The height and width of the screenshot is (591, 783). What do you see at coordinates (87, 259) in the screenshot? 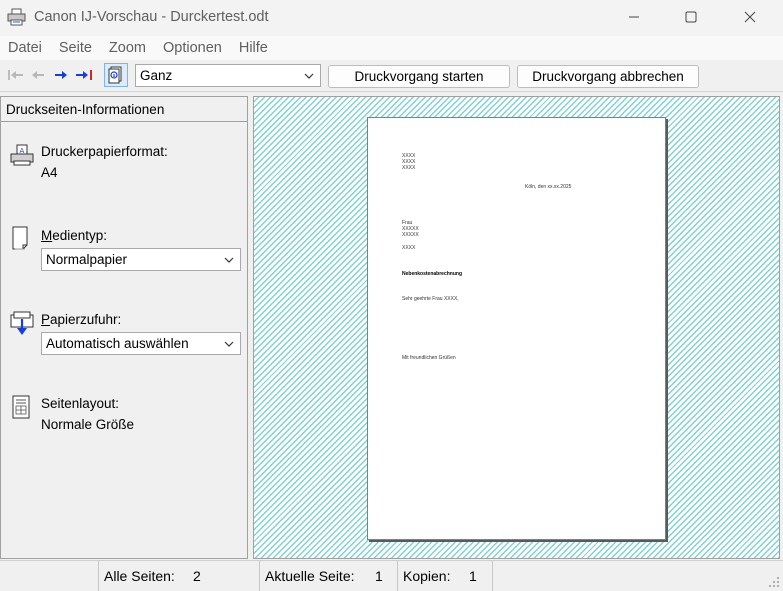
I see `media-type-select-value: Normalpapier` at bounding box center [87, 259].